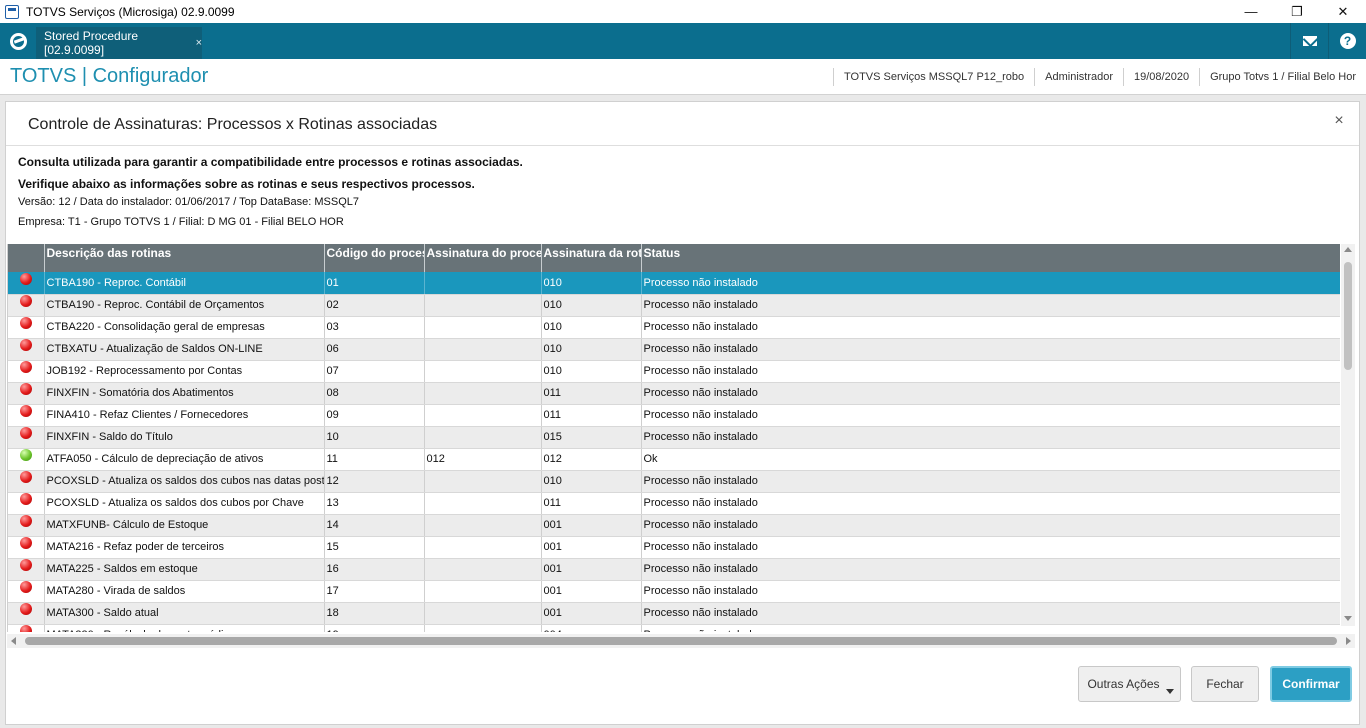 Image resolution: width=1366 pixels, height=728 pixels. I want to click on cell-codigo: 09, so click(374, 415).